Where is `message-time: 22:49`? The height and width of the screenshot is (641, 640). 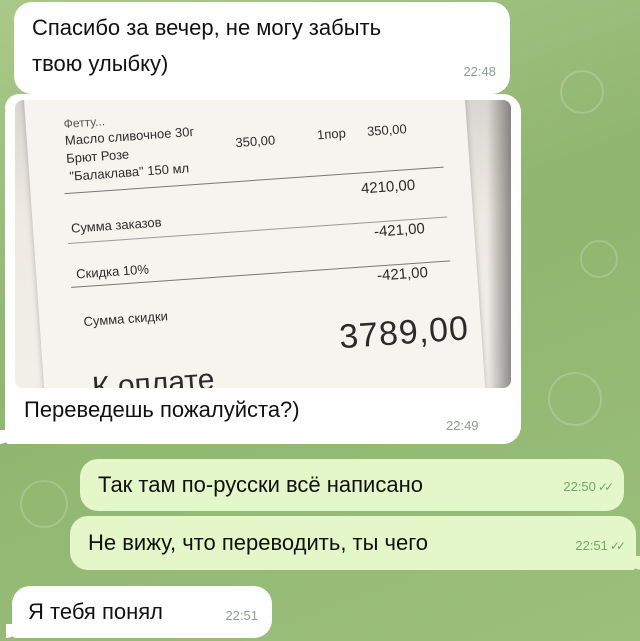 message-time: 22:49 is located at coordinates (462, 425).